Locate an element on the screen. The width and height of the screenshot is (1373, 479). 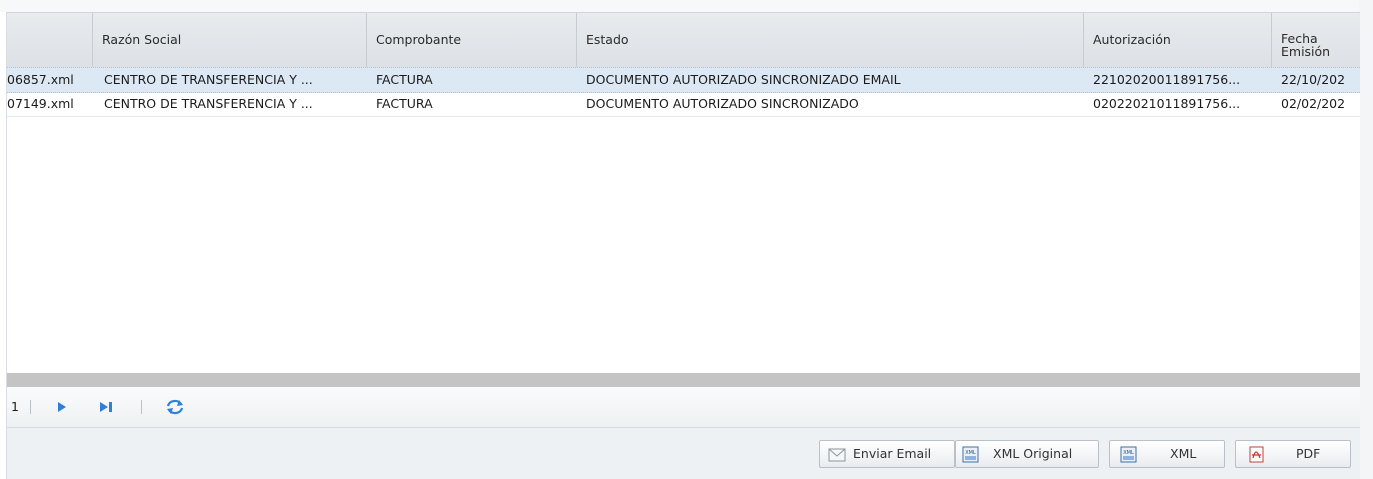
pdf-file-icon is located at coordinates (1256, 454).